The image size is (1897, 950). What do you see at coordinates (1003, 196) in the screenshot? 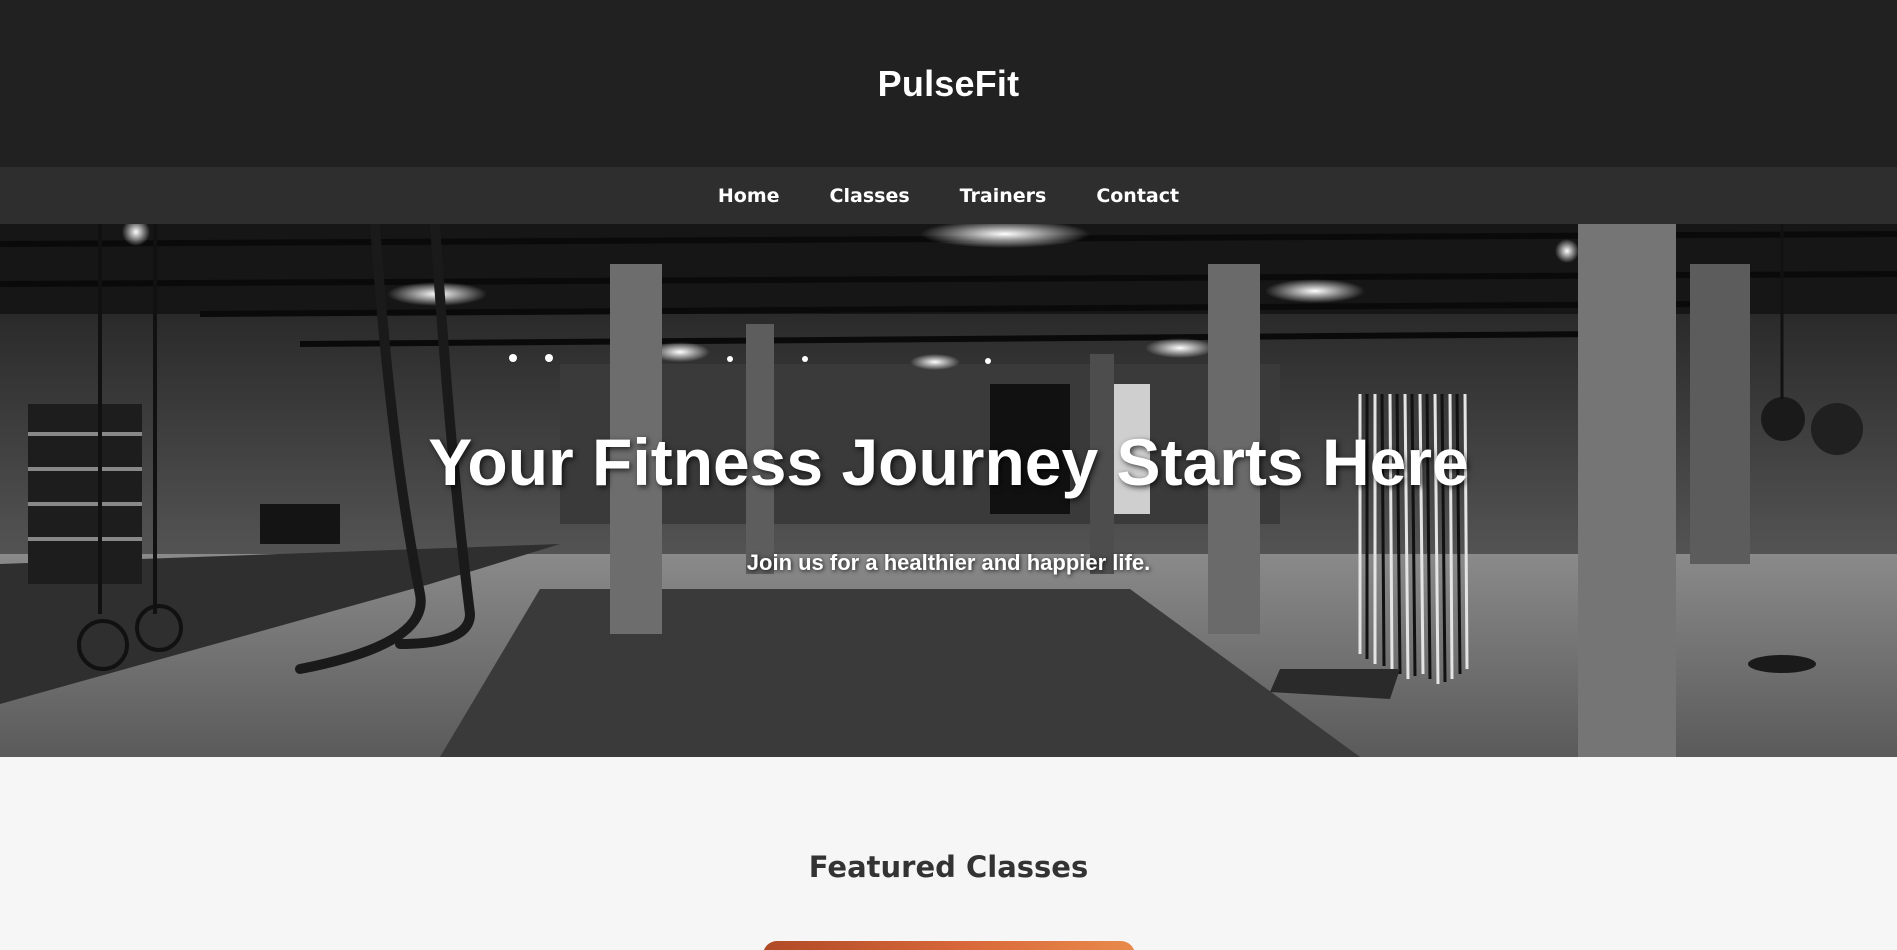
I see `nav-trainers: Trainers` at bounding box center [1003, 196].